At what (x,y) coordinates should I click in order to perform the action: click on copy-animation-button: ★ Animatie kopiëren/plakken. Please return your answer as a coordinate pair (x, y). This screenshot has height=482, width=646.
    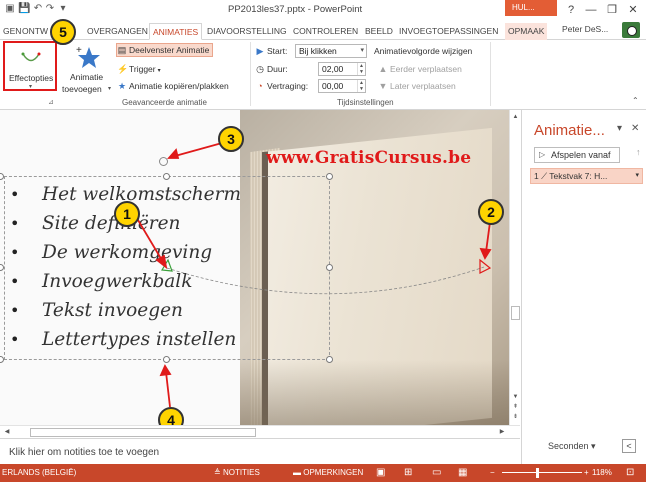
    Looking at the image, I should click on (173, 86).